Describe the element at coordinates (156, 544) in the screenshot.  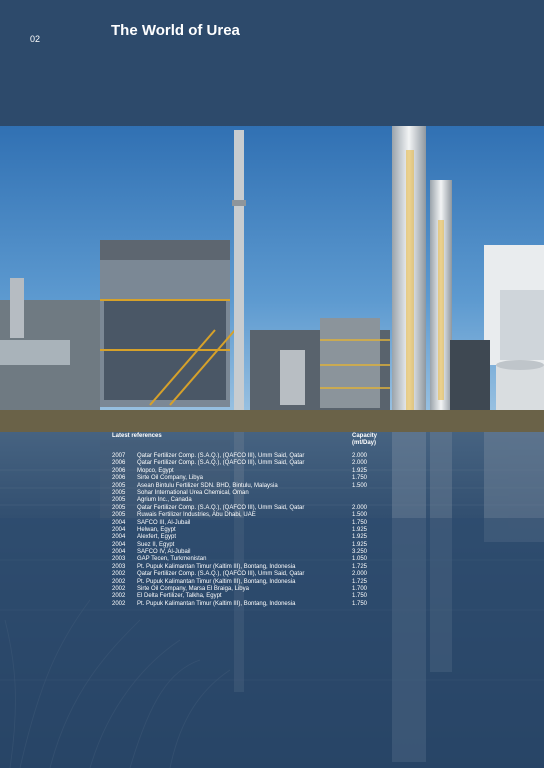
I see `reference-company: Suez II, Egypt` at that location.